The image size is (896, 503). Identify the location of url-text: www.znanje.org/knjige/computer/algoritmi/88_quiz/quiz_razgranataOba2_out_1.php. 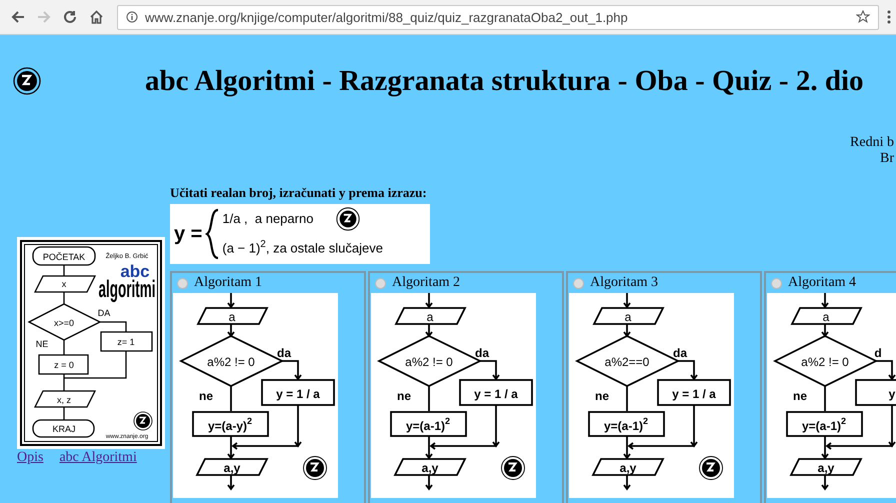
(387, 17).